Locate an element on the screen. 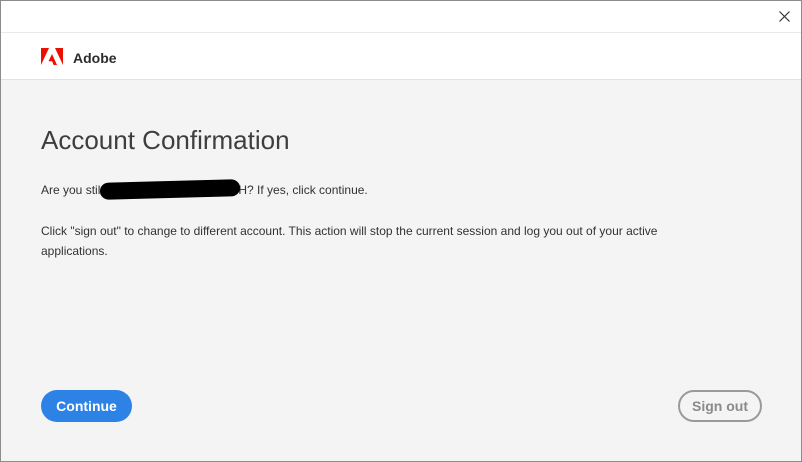  brand-name: Adobe is located at coordinates (95, 58).